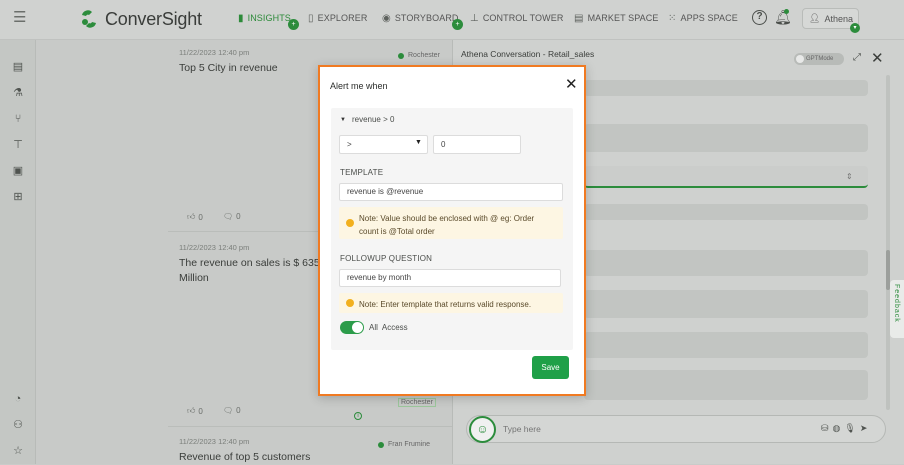  I want to click on conversight-logo-icon, so click(89, 19).